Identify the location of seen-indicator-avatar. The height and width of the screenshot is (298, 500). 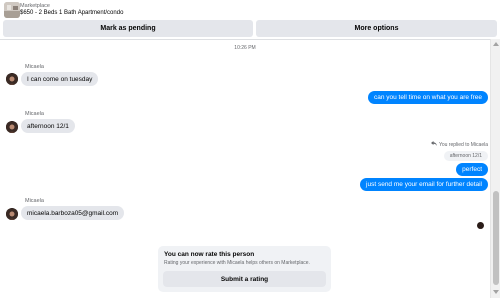
(480, 225).